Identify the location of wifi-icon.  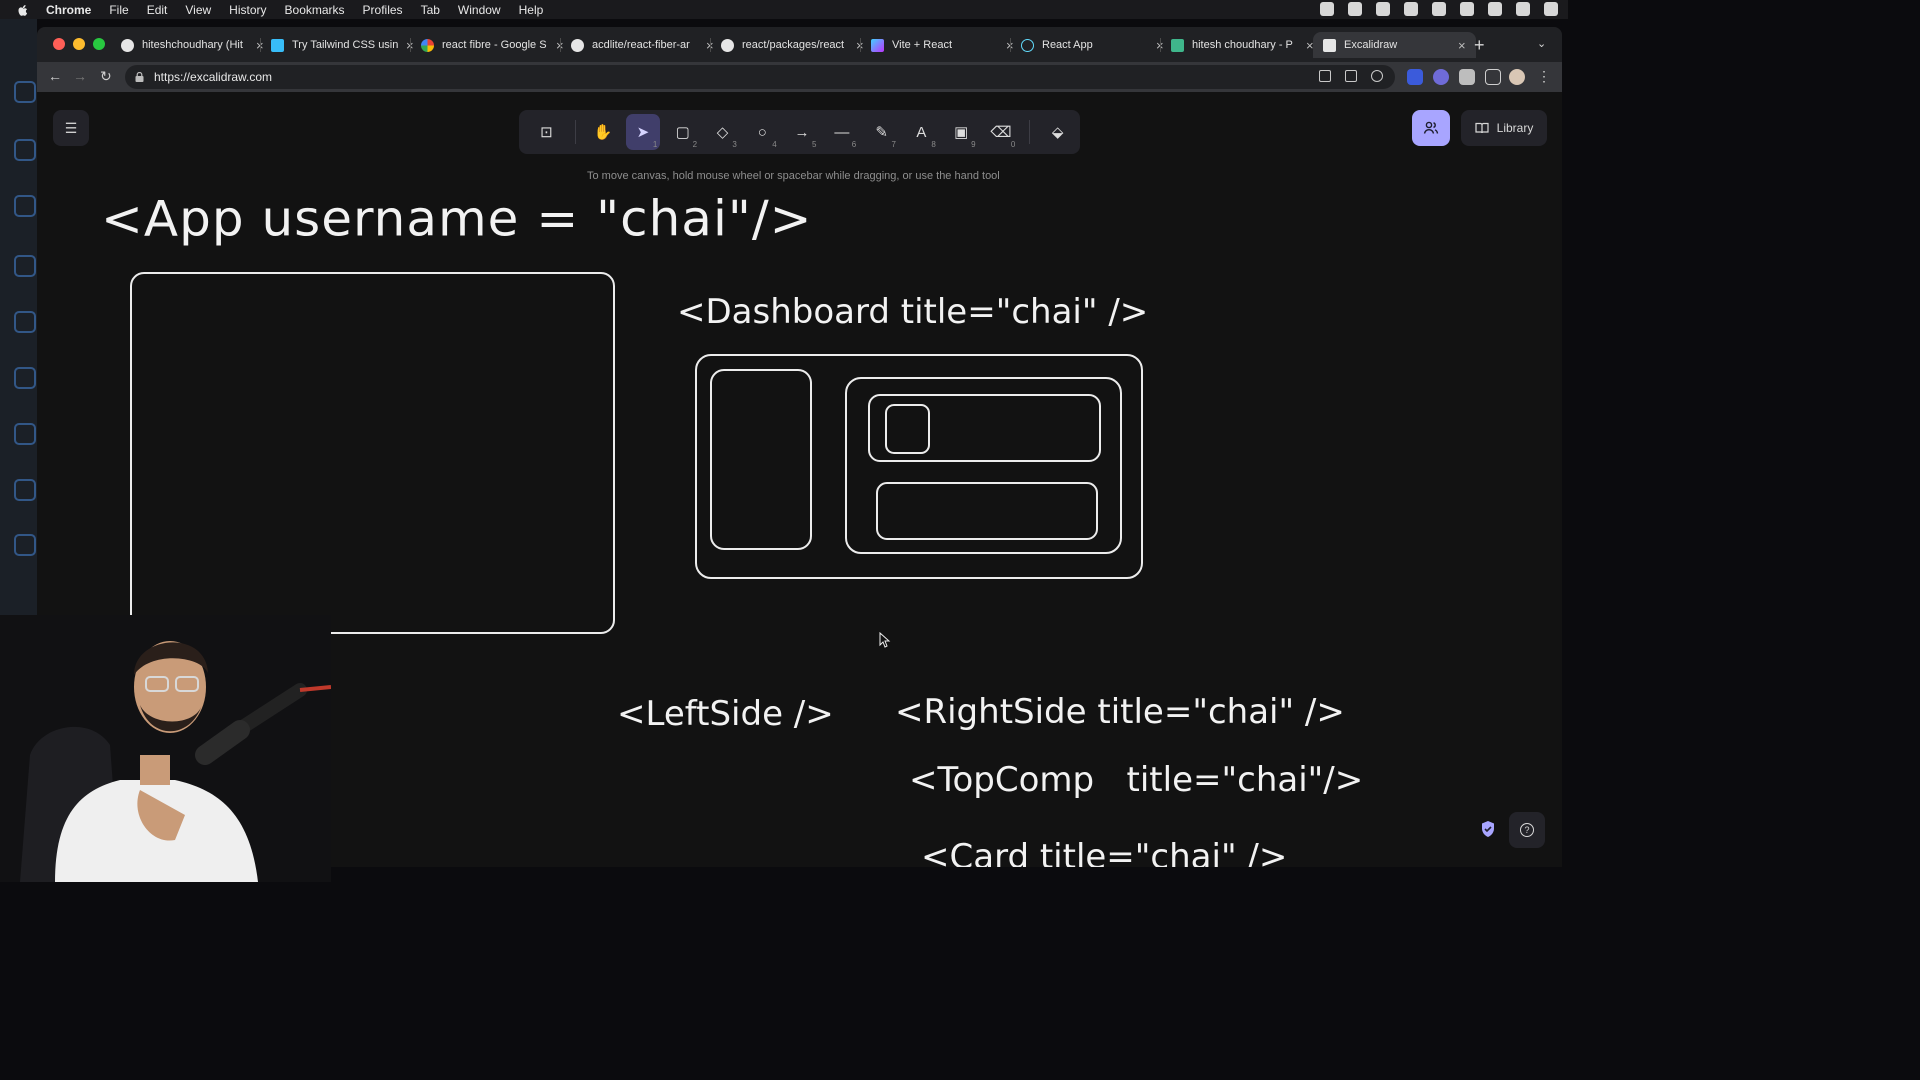
(1467, 9).